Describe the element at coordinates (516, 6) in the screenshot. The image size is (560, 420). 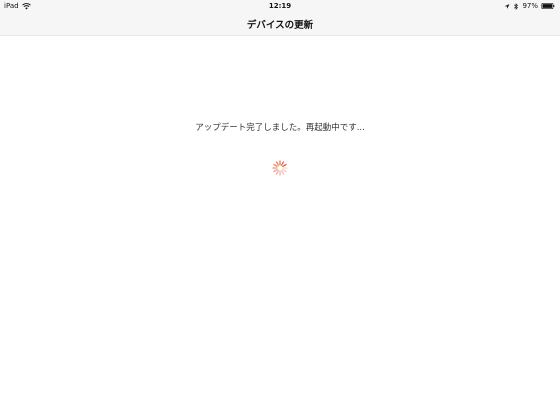
I see `bluetooth-icon` at that location.